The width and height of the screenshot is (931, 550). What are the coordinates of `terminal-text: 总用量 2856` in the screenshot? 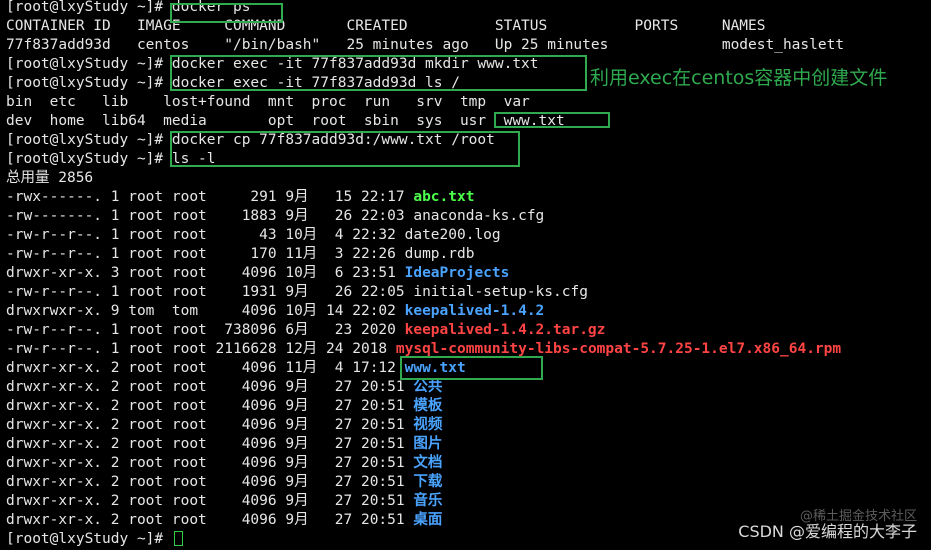 It's located at (50, 178).